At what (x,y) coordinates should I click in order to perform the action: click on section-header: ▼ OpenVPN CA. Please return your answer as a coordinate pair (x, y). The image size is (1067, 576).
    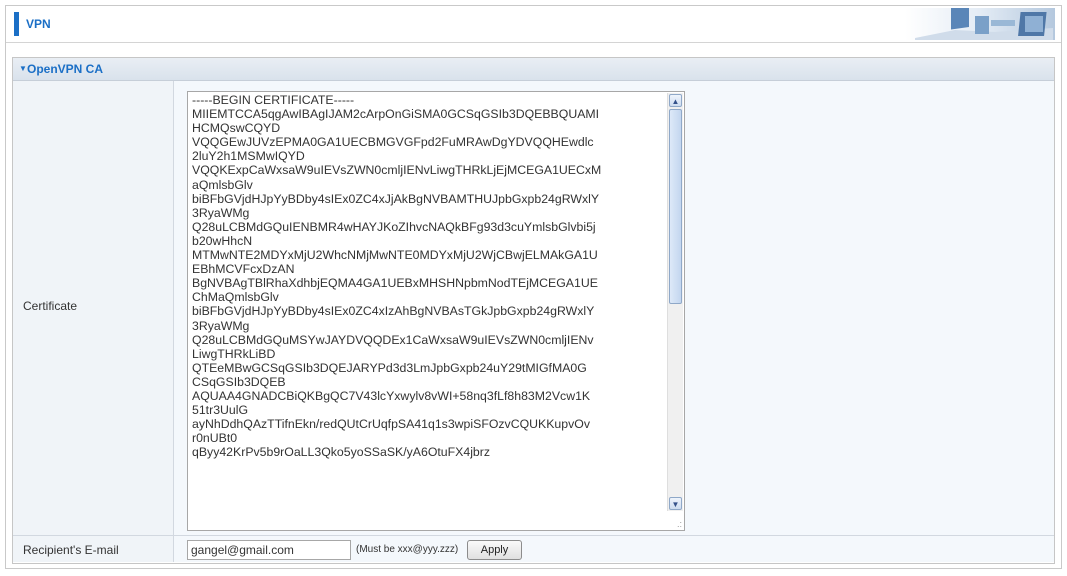
    Looking at the image, I should click on (533, 69).